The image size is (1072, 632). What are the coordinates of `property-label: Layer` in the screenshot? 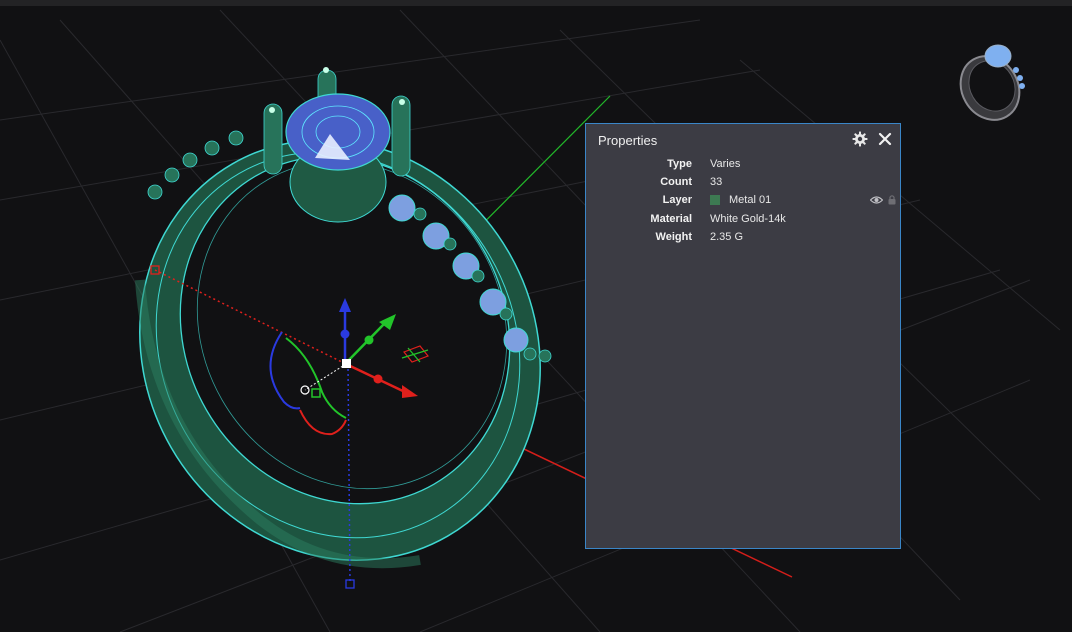 It's located at (677, 200).